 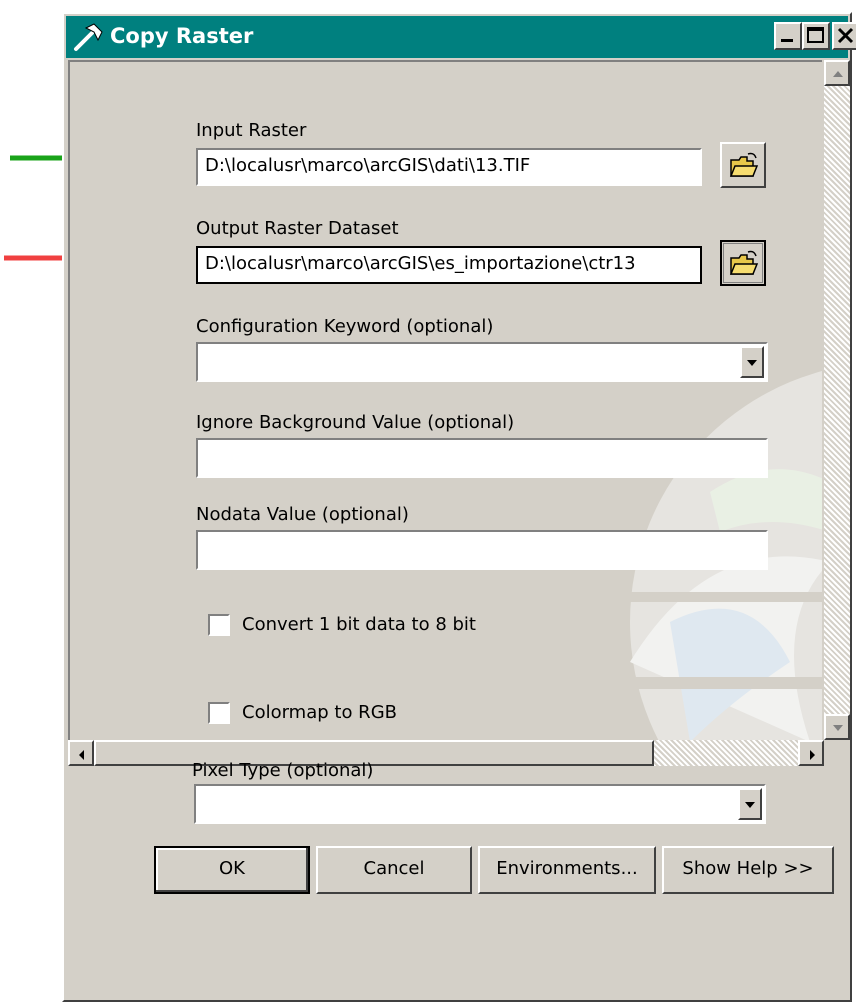 What do you see at coordinates (355, 422) in the screenshot?
I see `ignore-background-label: Ignore Background Value (optional)` at bounding box center [355, 422].